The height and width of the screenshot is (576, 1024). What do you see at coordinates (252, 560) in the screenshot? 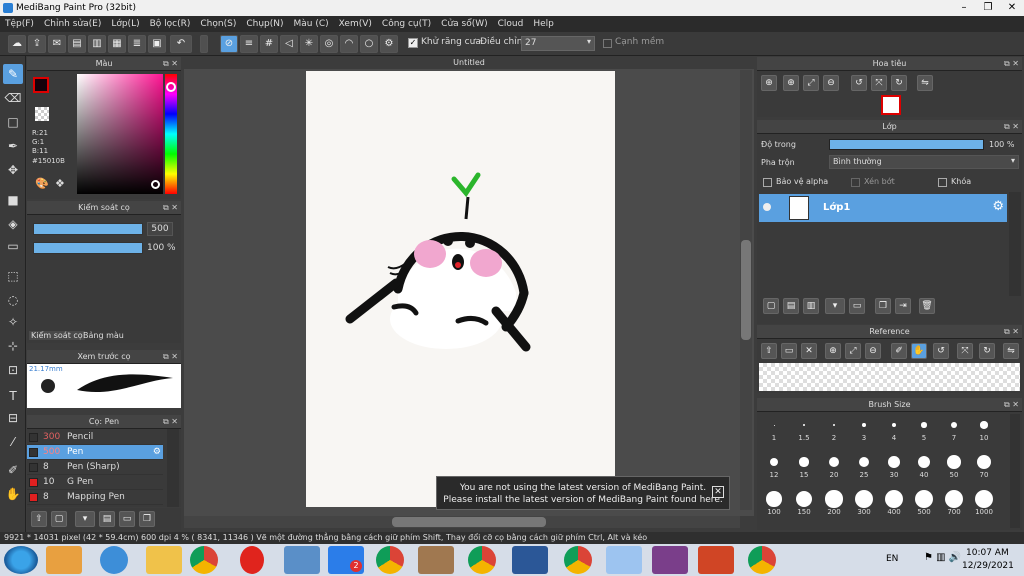
I see `opera-icon` at bounding box center [252, 560].